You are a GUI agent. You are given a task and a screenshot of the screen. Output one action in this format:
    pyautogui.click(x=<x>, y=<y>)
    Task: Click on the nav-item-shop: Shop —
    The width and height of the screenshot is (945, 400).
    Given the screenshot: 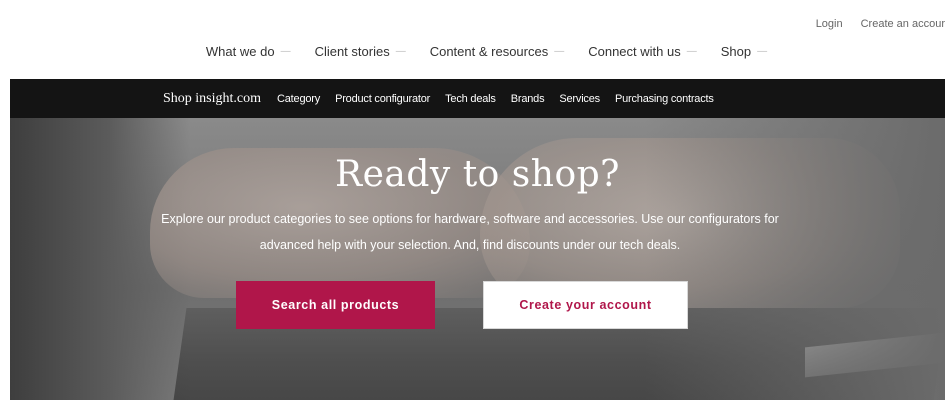 What is the action you would take?
    pyautogui.click(x=744, y=51)
    